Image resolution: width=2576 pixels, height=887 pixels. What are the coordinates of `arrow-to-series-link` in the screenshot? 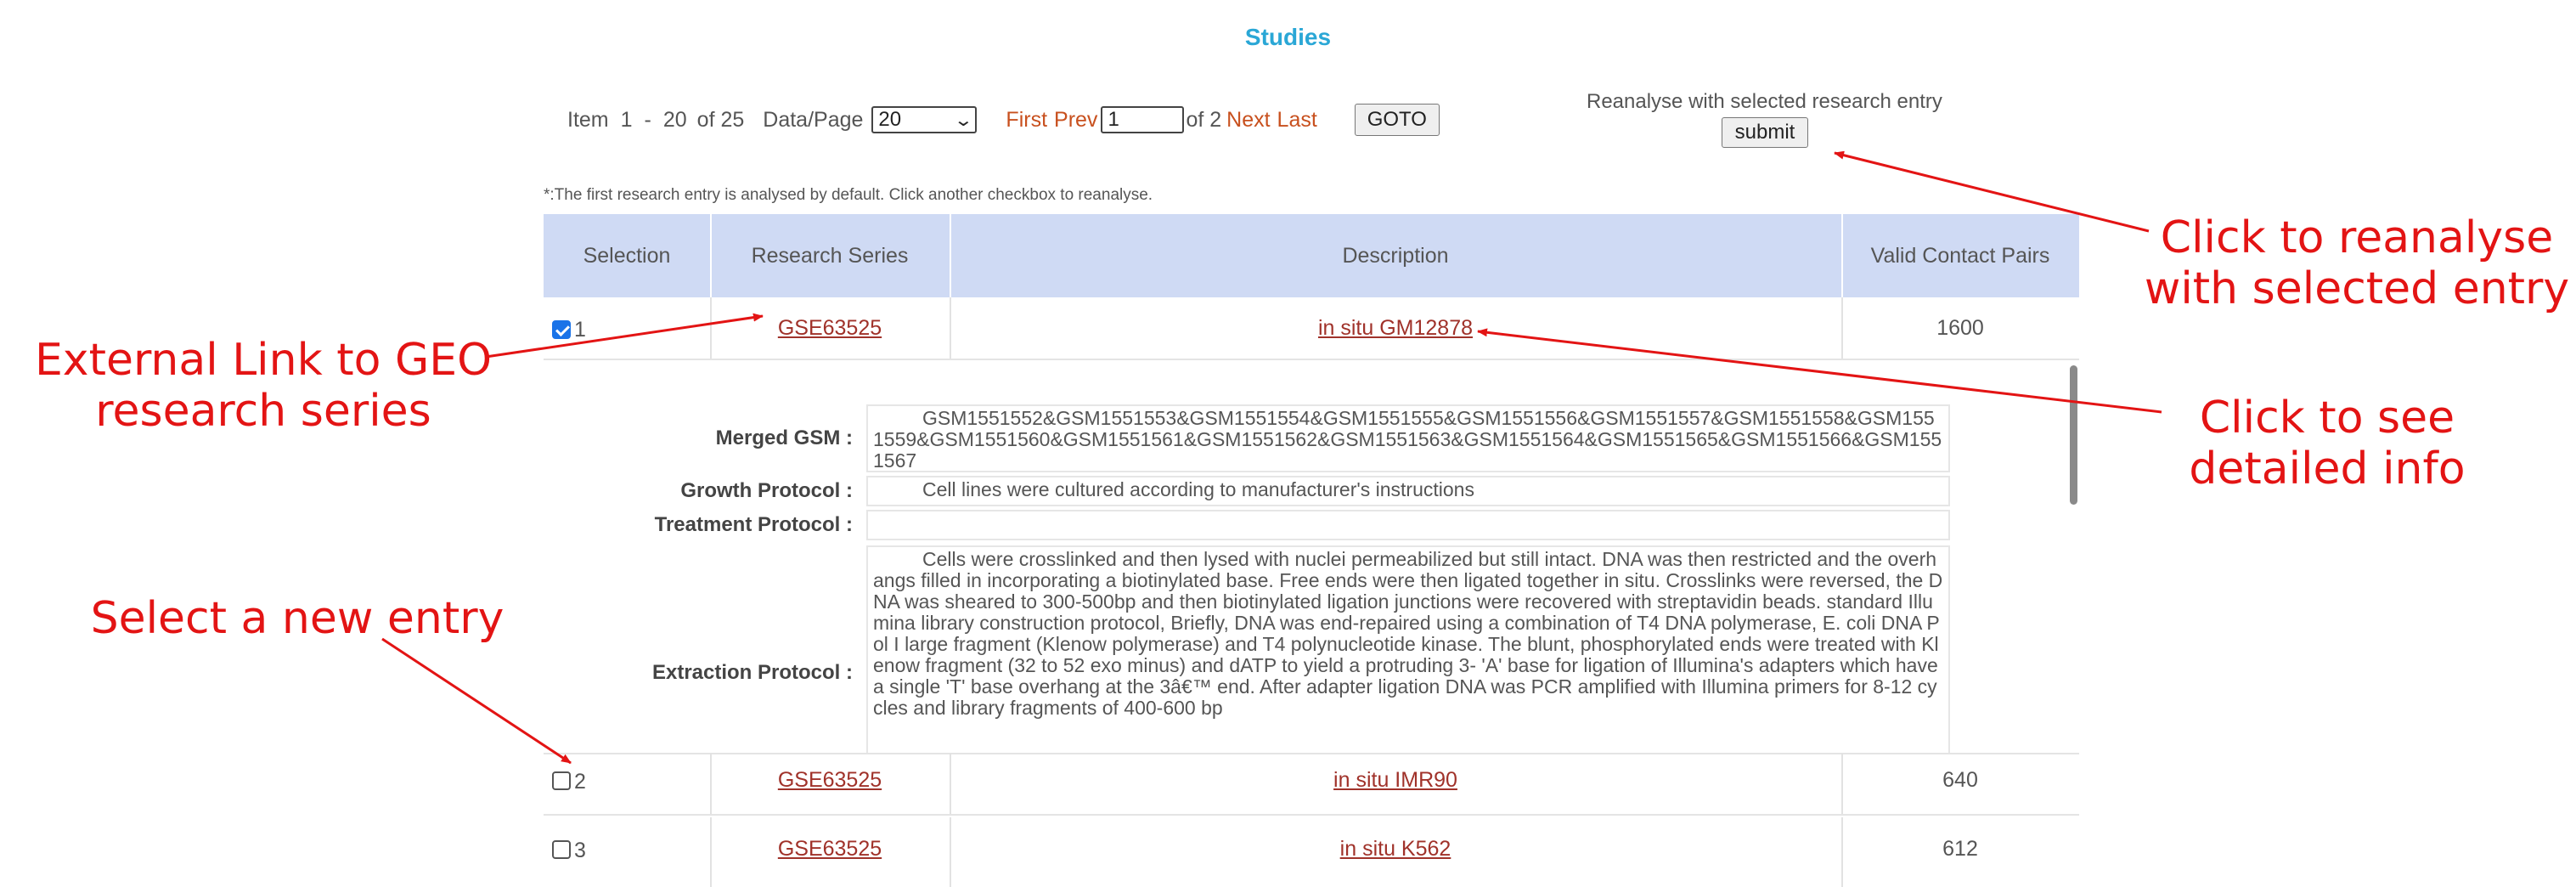 It's located at (624, 336).